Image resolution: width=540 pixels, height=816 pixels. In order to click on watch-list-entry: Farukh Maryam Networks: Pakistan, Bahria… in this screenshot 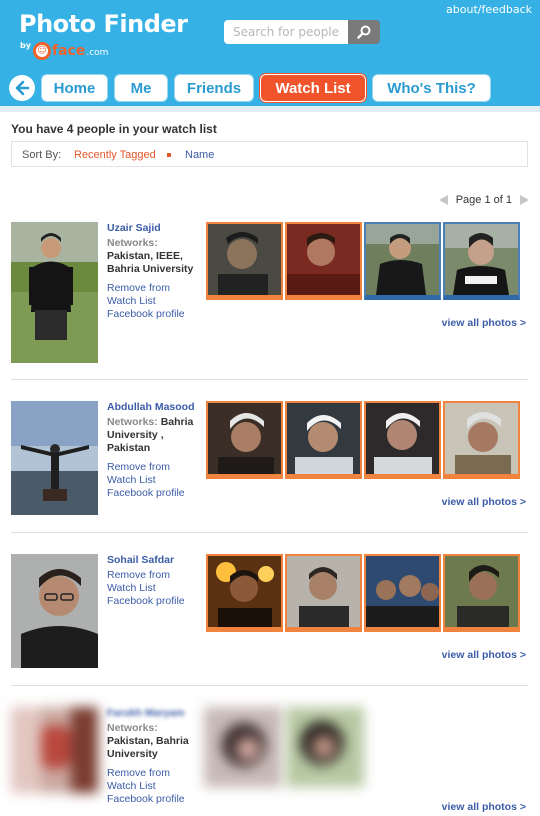, I will do `click(270, 761)`.